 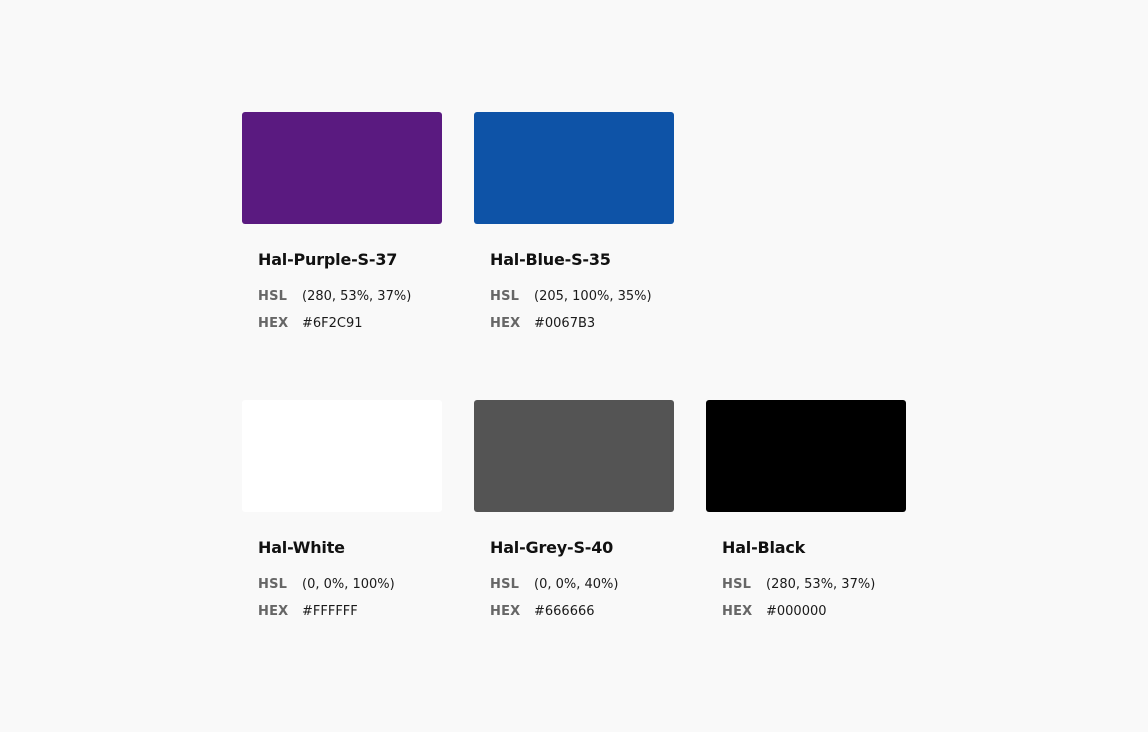 What do you see at coordinates (564, 611) in the screenshot?
I see `hex-value: #666666` at bounding box center [564, 611].